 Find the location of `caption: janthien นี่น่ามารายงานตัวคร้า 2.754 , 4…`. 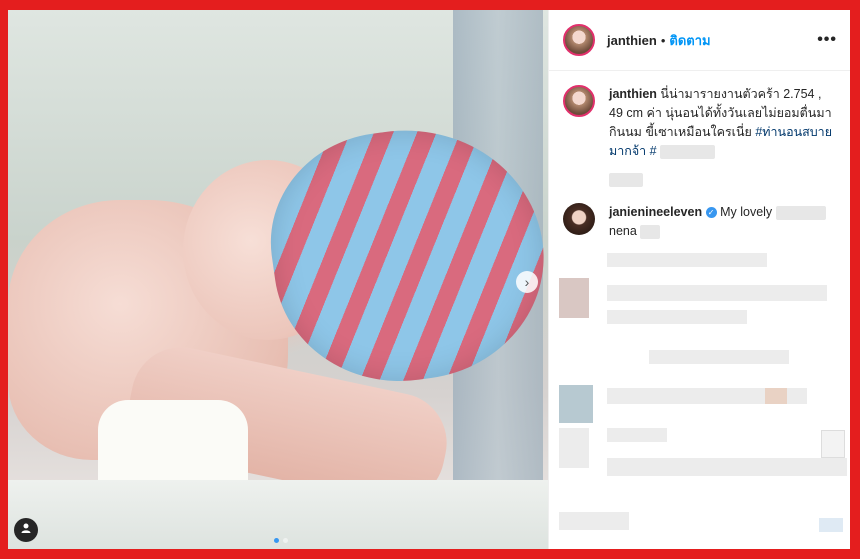

caption: janthien นี่น่ามารายงานตัวคร้า 2.754 , 4… is located at coordinates (700, 123).